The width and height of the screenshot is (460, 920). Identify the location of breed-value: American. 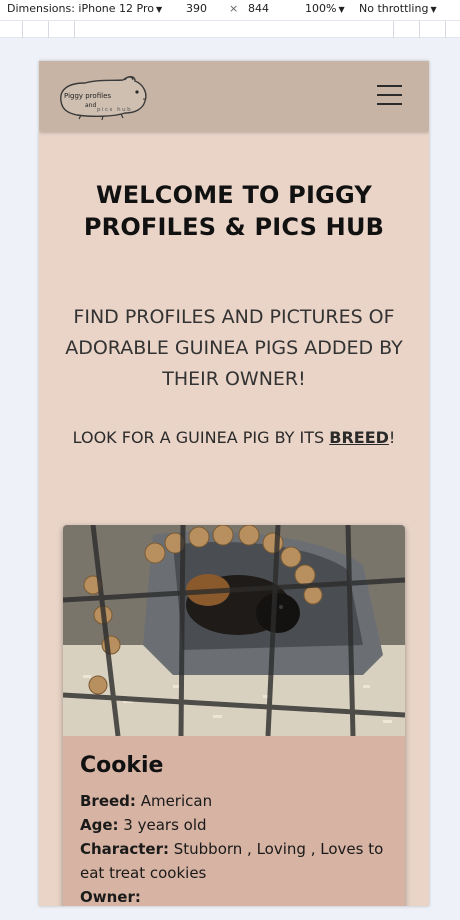
(174, 801).